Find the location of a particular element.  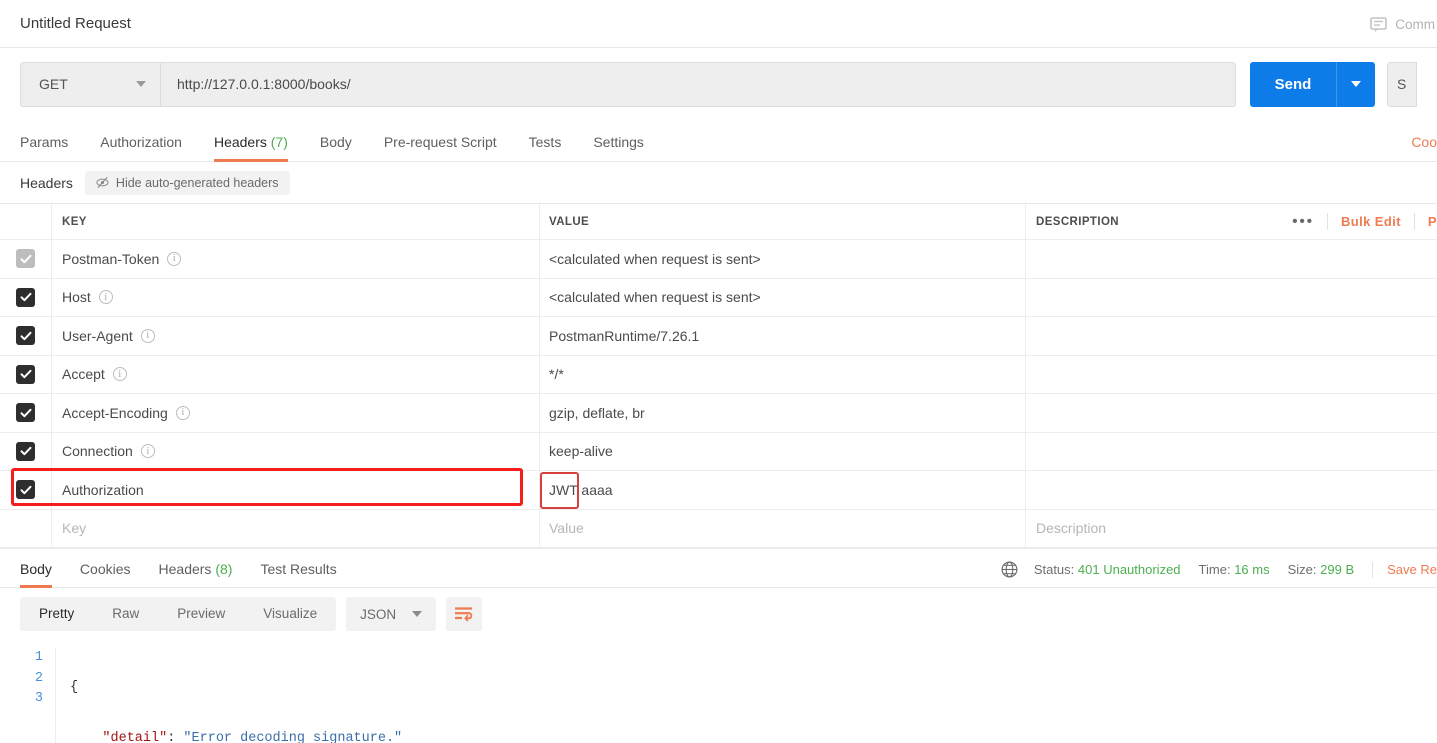

header-value-cell: JWT aaaa is located at coordinates (783, 490).